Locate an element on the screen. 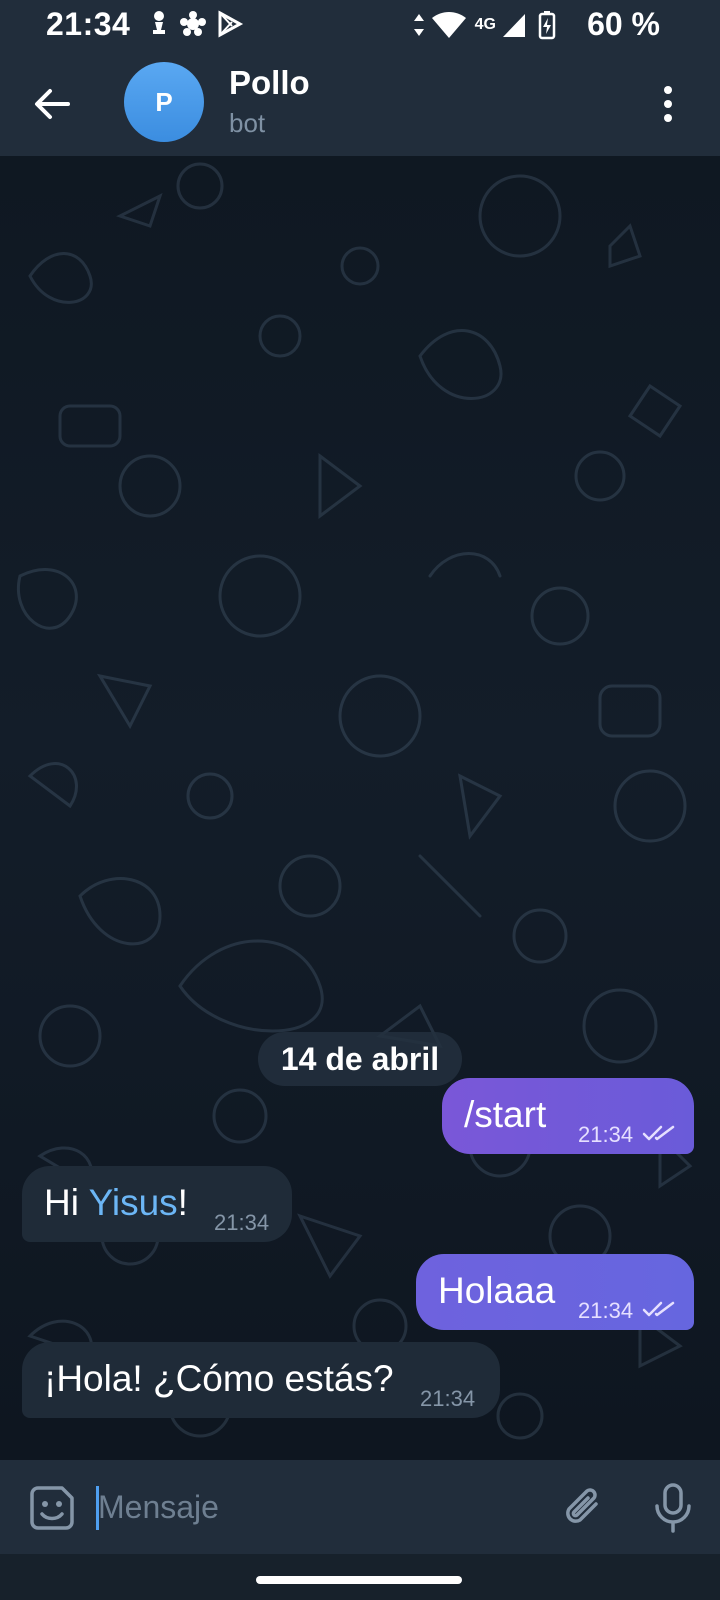  status-bar: 21:34 4G 60 % is located at coordinates (360, 26).